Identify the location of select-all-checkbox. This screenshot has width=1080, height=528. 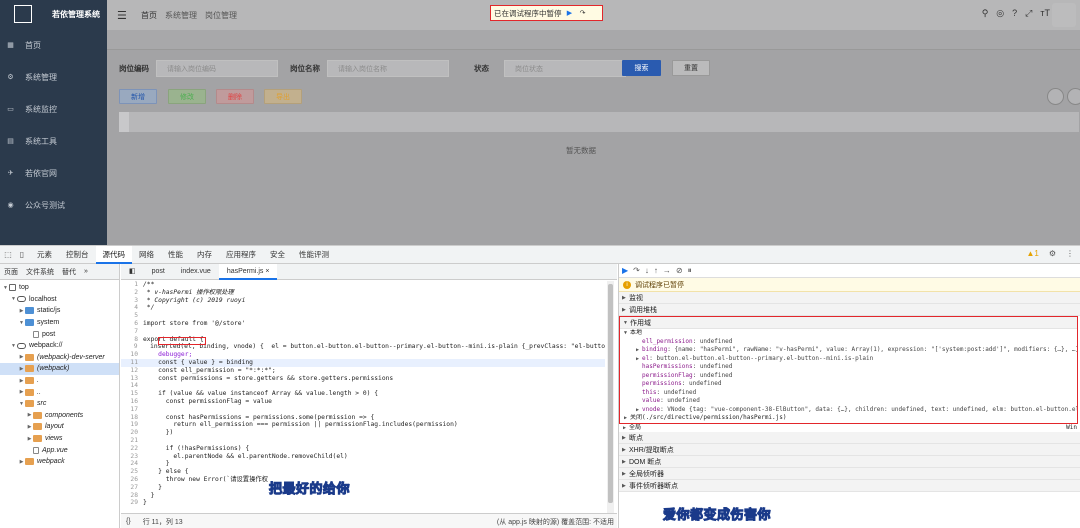
(124, 122).